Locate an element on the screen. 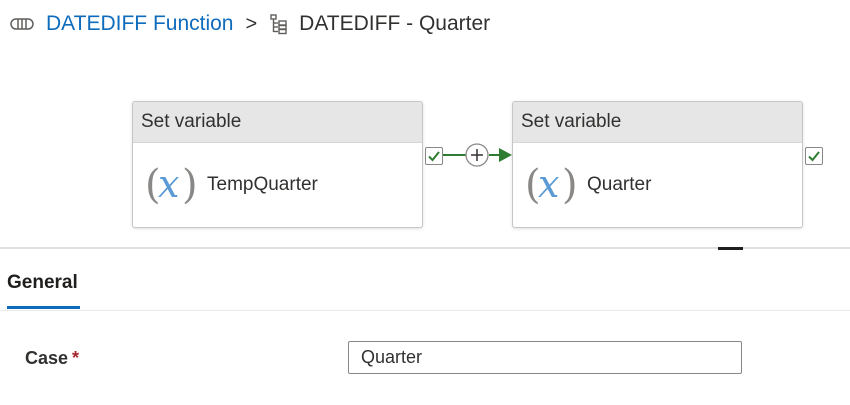 The image size is (850, 405). pipeline-icon is located at coordinates (23, 24).